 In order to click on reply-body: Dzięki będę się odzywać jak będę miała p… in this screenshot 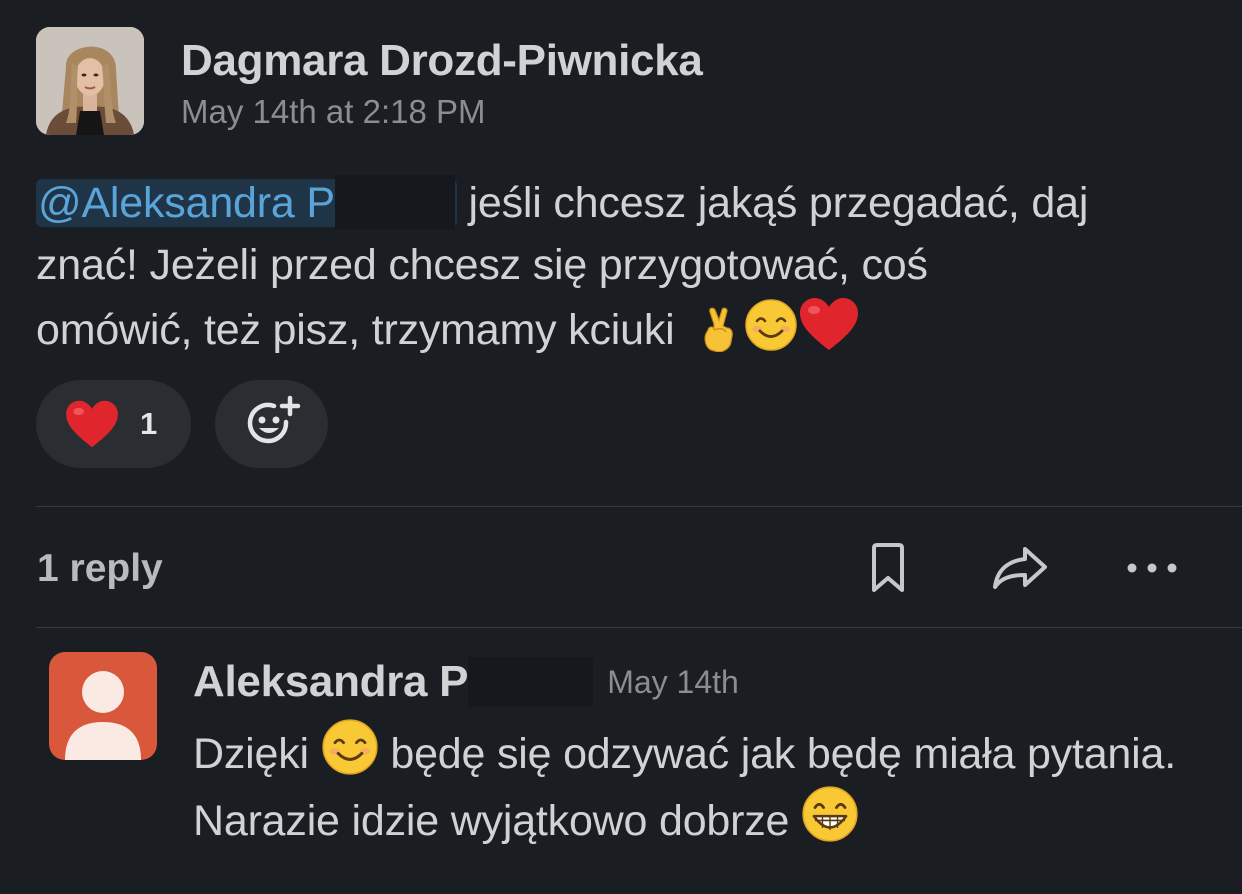, I will do `click(703, 785)`.